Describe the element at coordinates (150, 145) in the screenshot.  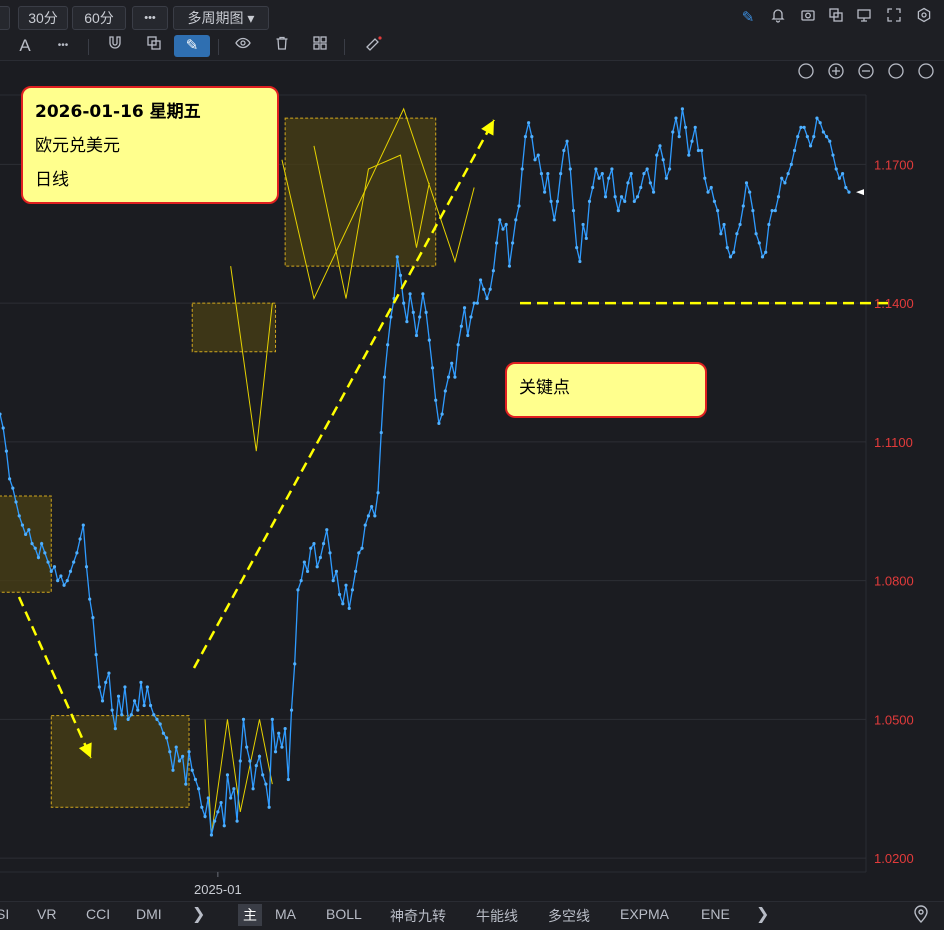
I see `info-annotation: 2026-01-16 星期五 欧元兑美元 日线` at that location.